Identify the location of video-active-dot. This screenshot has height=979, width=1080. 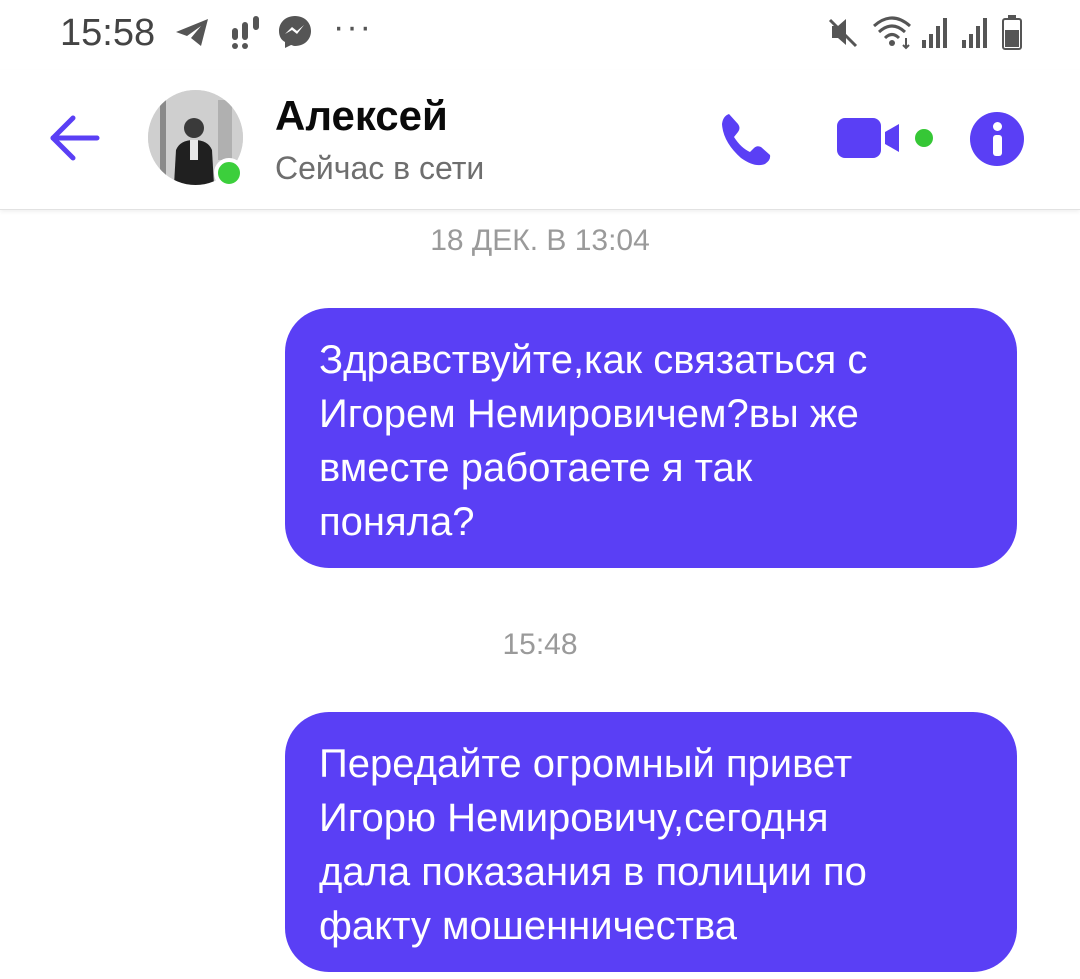
(924, 138).